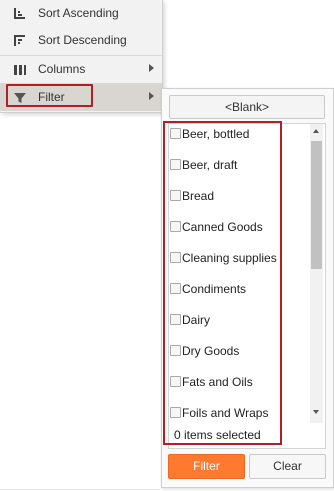 The height and width of the screenshot is (491, 334). What do you see at coordinates (19, 13) in the screenshot?
I see `sort-ascending-icon` at bounding box center [19, 13].